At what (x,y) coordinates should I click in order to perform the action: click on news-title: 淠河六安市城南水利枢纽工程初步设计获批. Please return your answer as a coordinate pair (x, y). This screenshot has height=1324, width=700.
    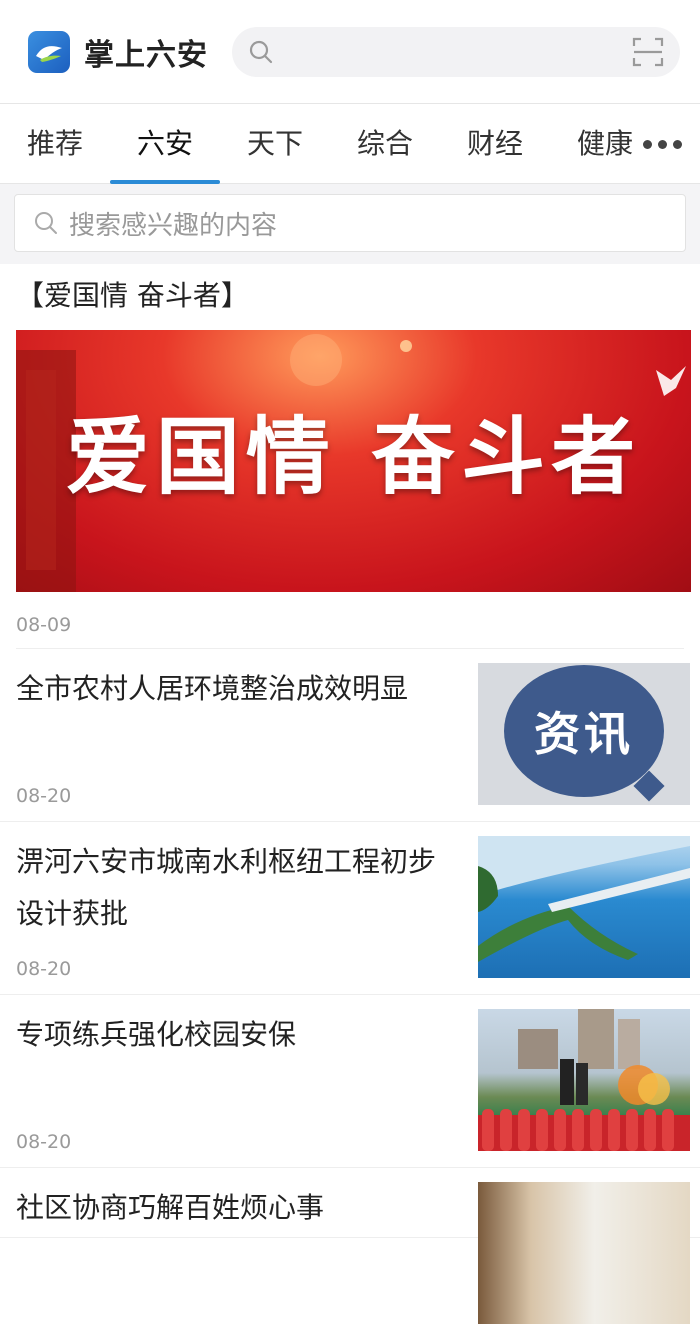
    Looking at the image, I should click on (226, 887).